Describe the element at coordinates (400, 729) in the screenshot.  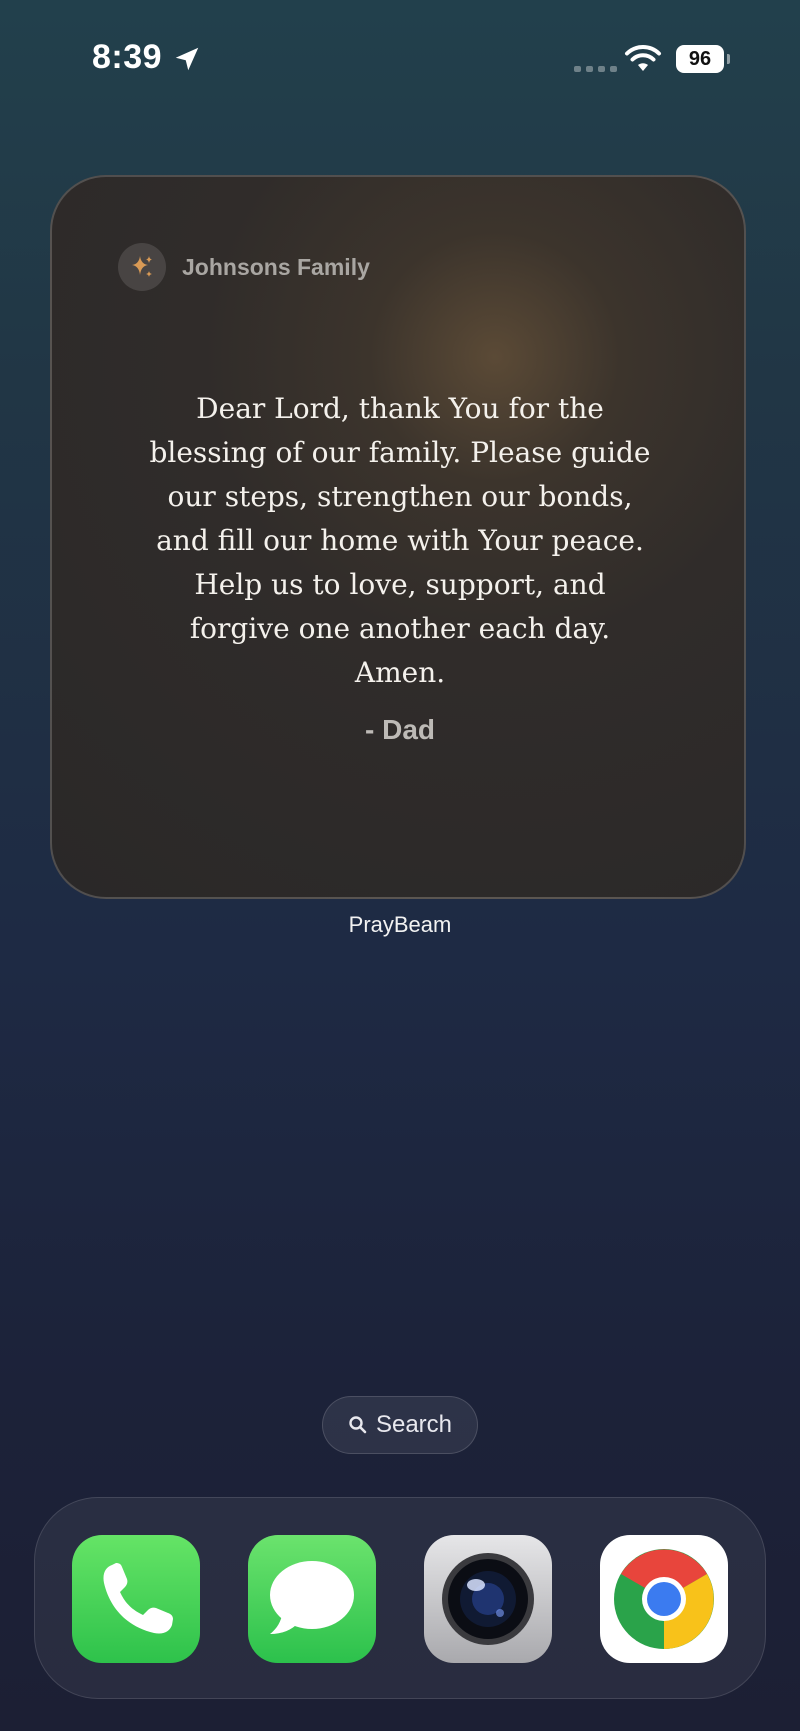
I see `prayer-author: - Dad` at that location.